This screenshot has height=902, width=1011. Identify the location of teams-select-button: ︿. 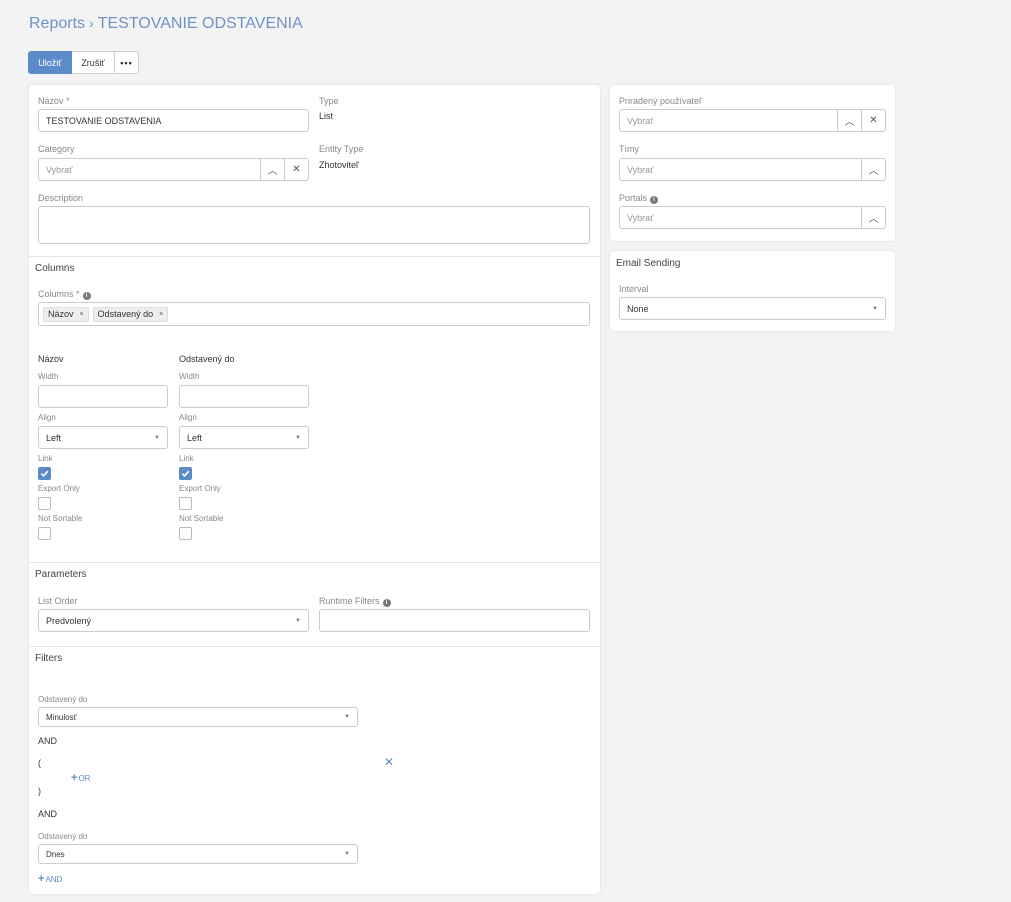
(874, 169).